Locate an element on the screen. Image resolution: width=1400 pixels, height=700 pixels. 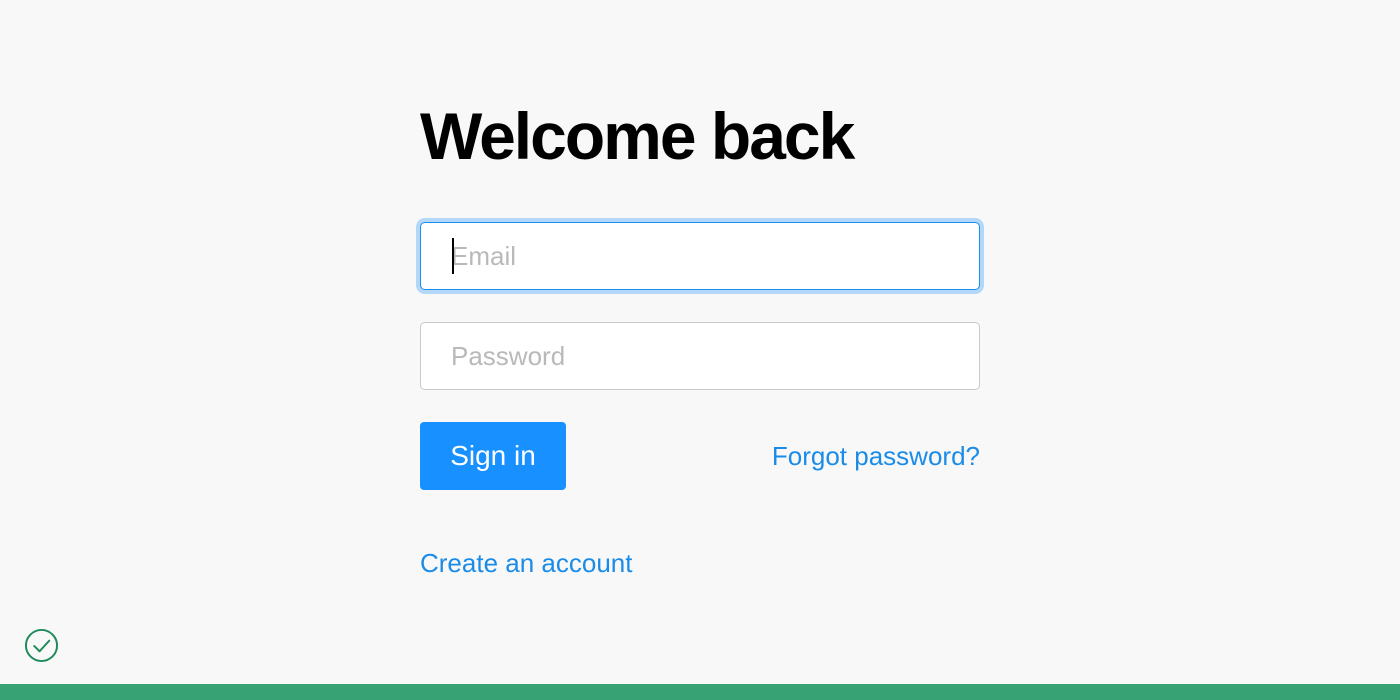
email-field is located at coordinates (700, 256).